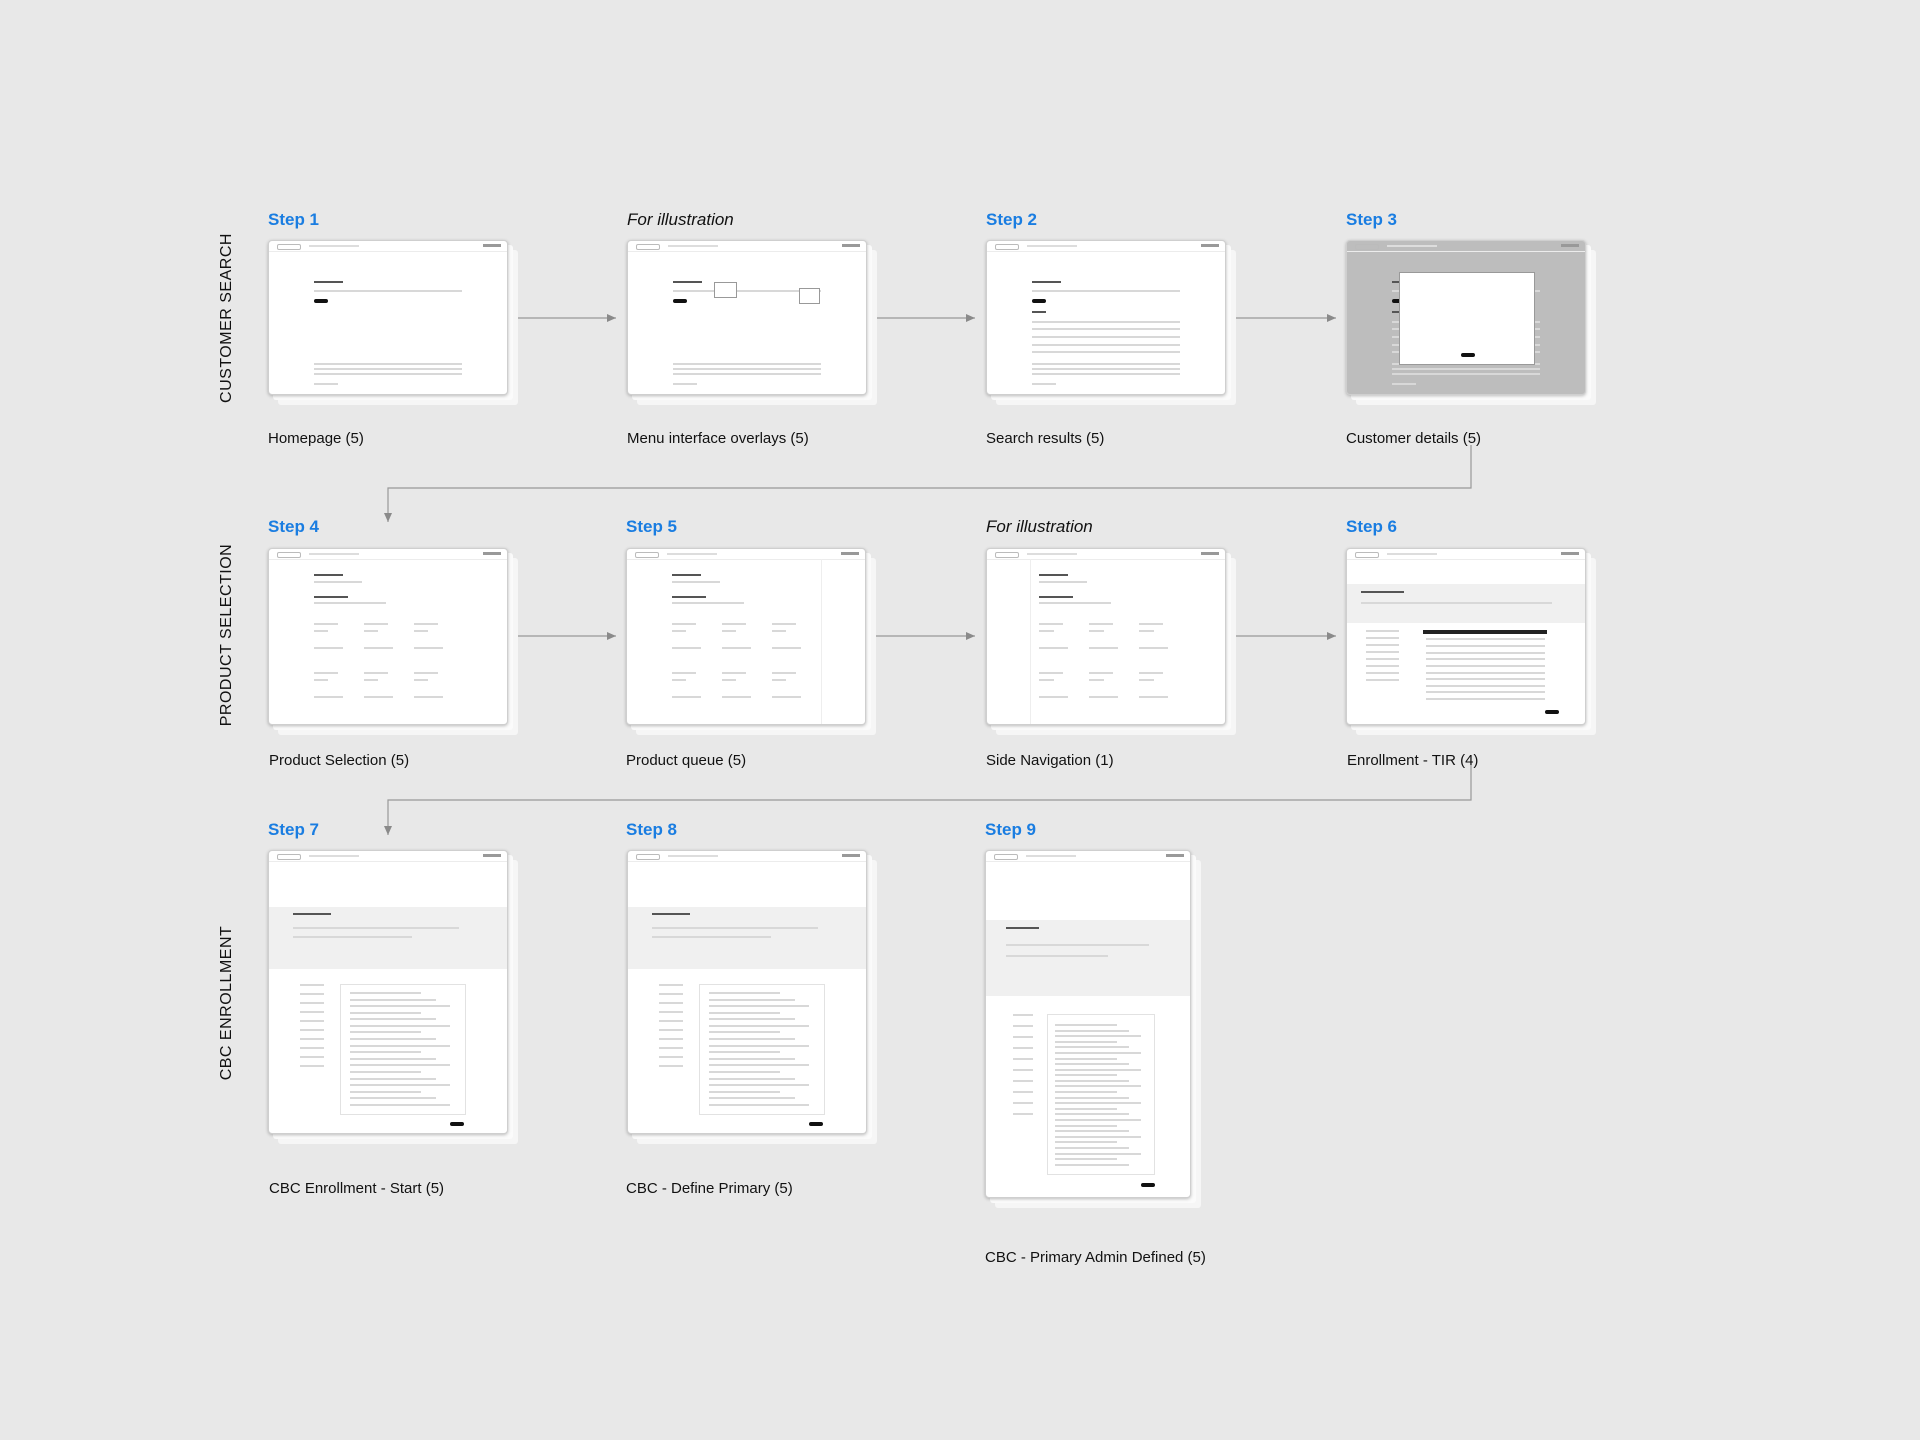 This screenshot has width=1920, height=1440. Describe the element at coordinates (1045, 438) in the screenshot. I see `screen-caption-3: Search results (5)` at that location.